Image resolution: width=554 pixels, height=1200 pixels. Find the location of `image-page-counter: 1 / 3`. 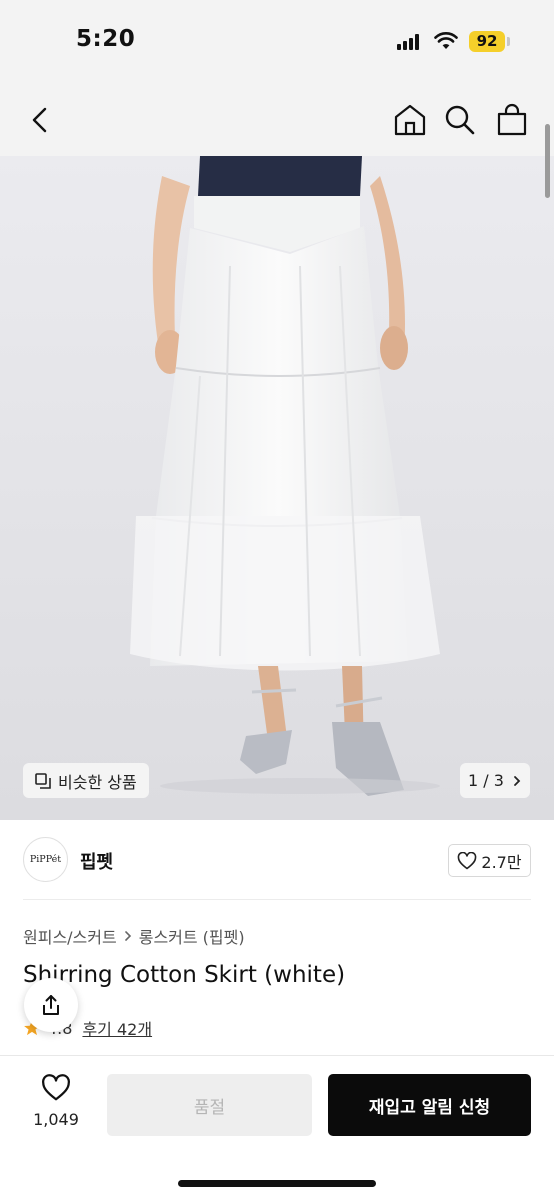

image-page-counter: 1 / 3 is located at coordinates (495, 780).